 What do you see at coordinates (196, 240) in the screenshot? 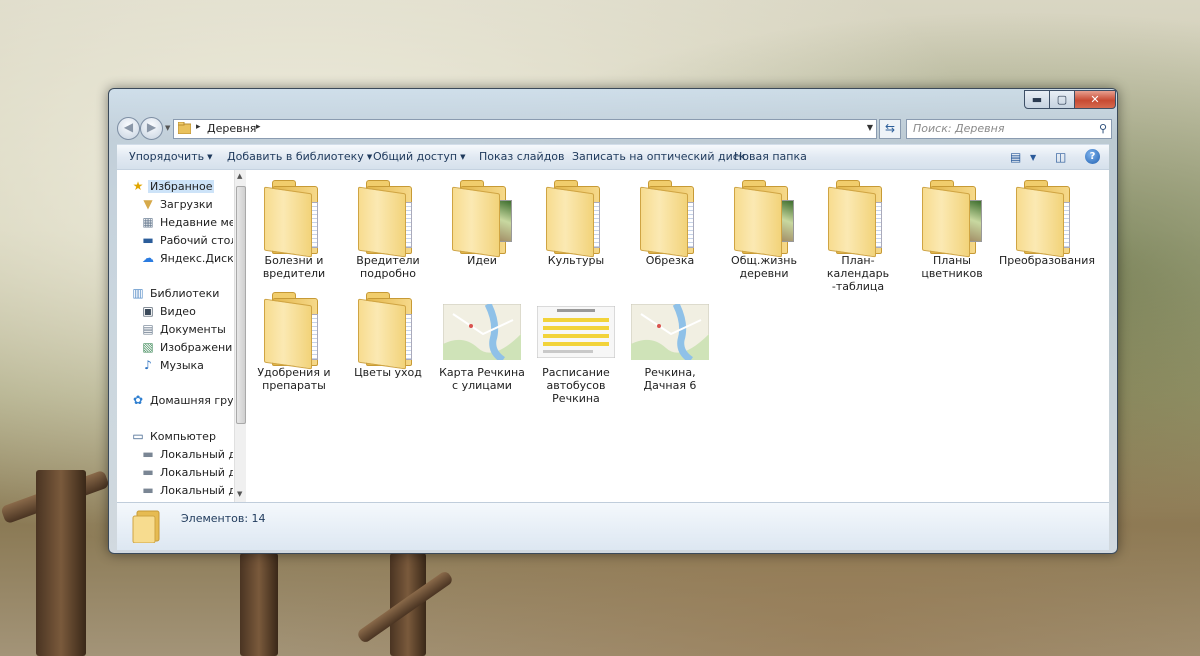
I see `sidebar-item-label: Рабочий стол` at bounding box center [196, 240].